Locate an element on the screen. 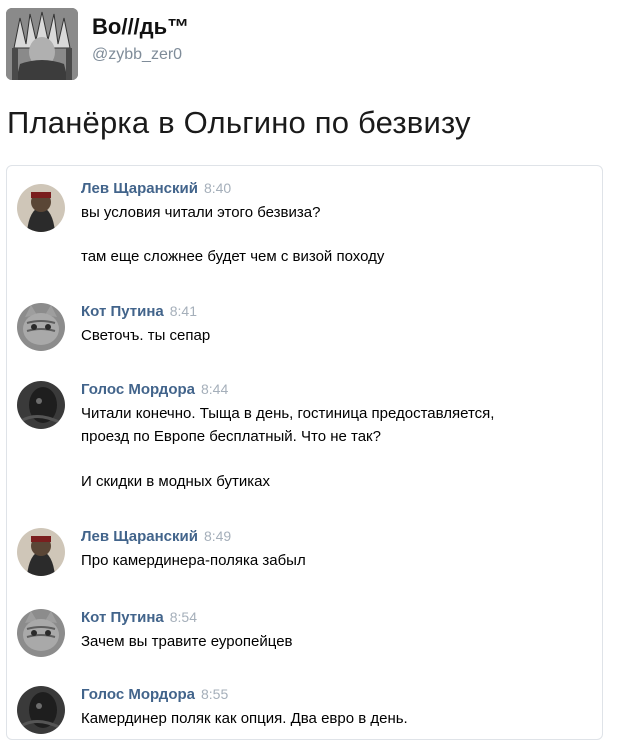 The width and height of the screenshot is (620, 743). message-meta: Лев Щаранский 8:49 is located at coordinates (156, 537).